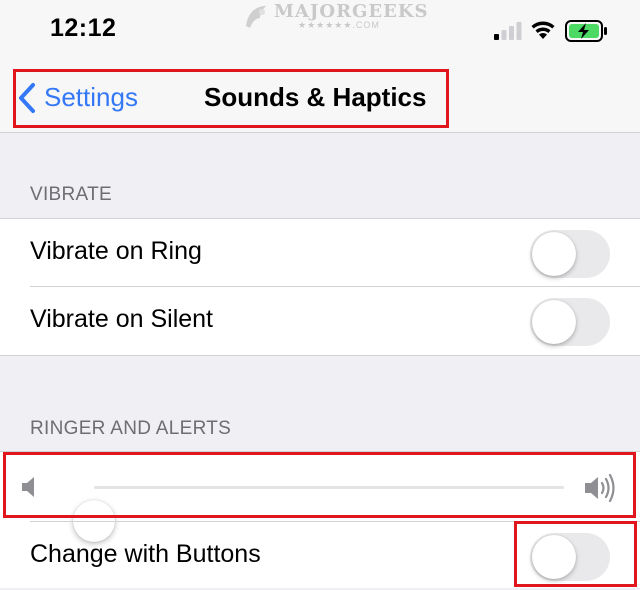 The image size is (640, 590). Describe the element at coordinates (320, 321) in the screenshot. I see `vibrate-on-silent-row: Vibrate on Silent` at that location.